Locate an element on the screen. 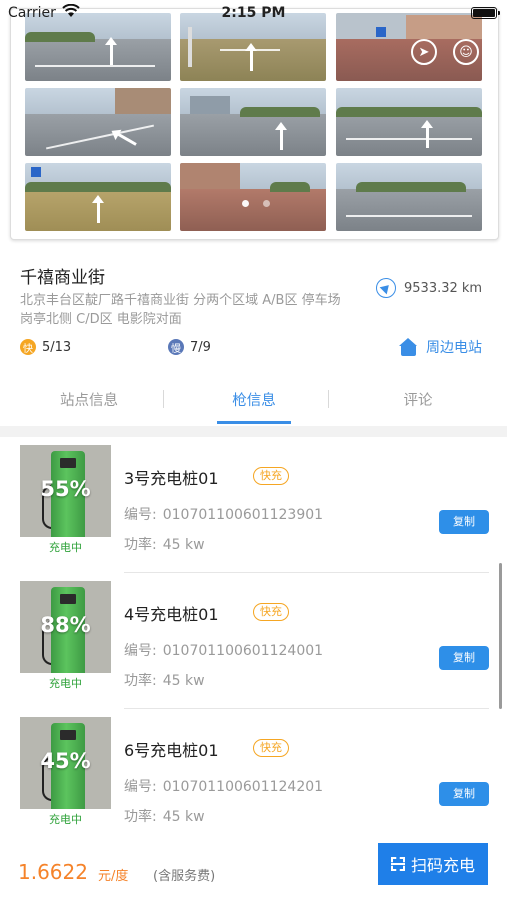 The image size is (507, 900). fast-count: 快 5/13 is located at coordinates (45, 347).